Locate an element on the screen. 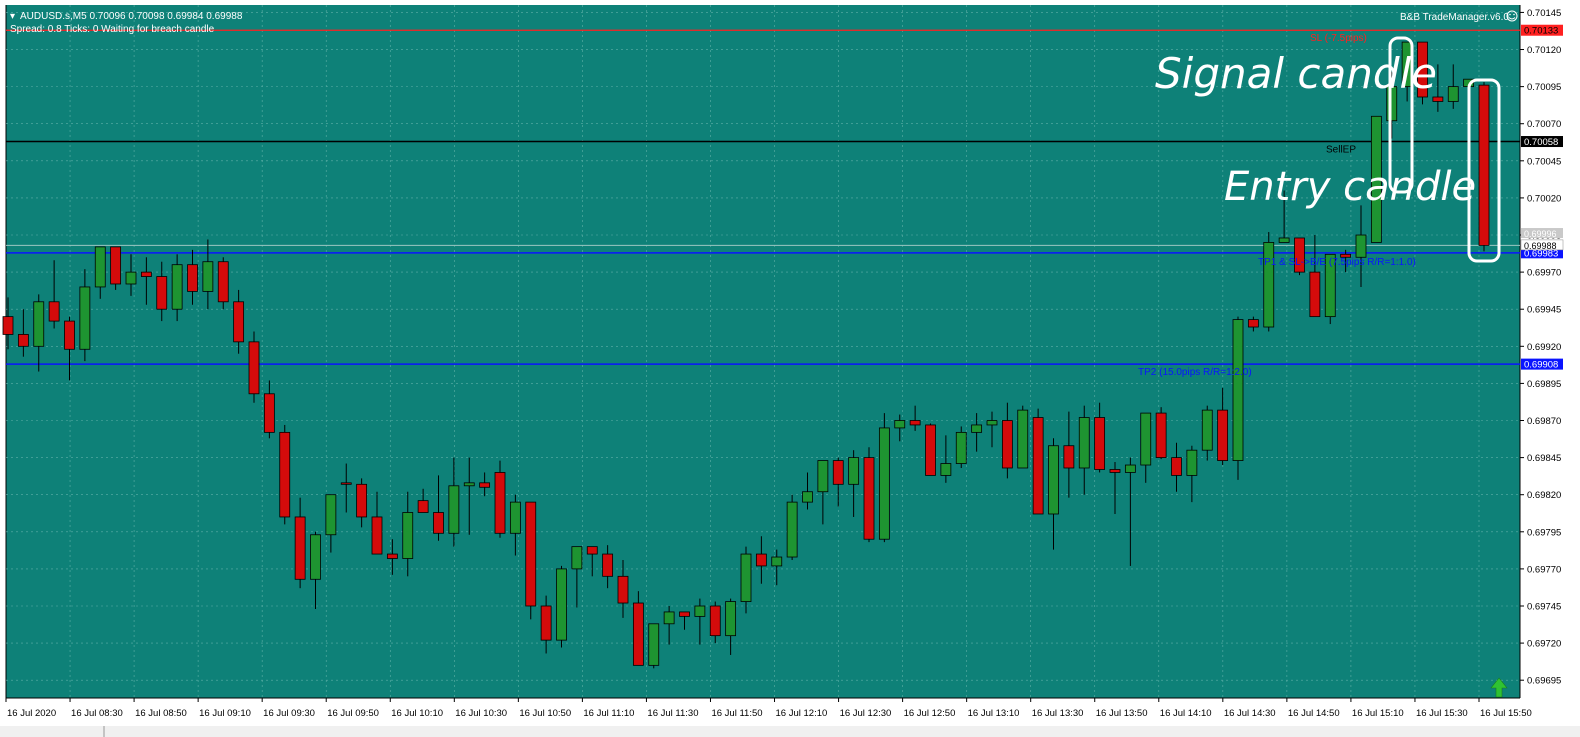 This screenshot has height=737, width=1580. y-tick-label: 0.70045 is located at coordinates (1544, 161).